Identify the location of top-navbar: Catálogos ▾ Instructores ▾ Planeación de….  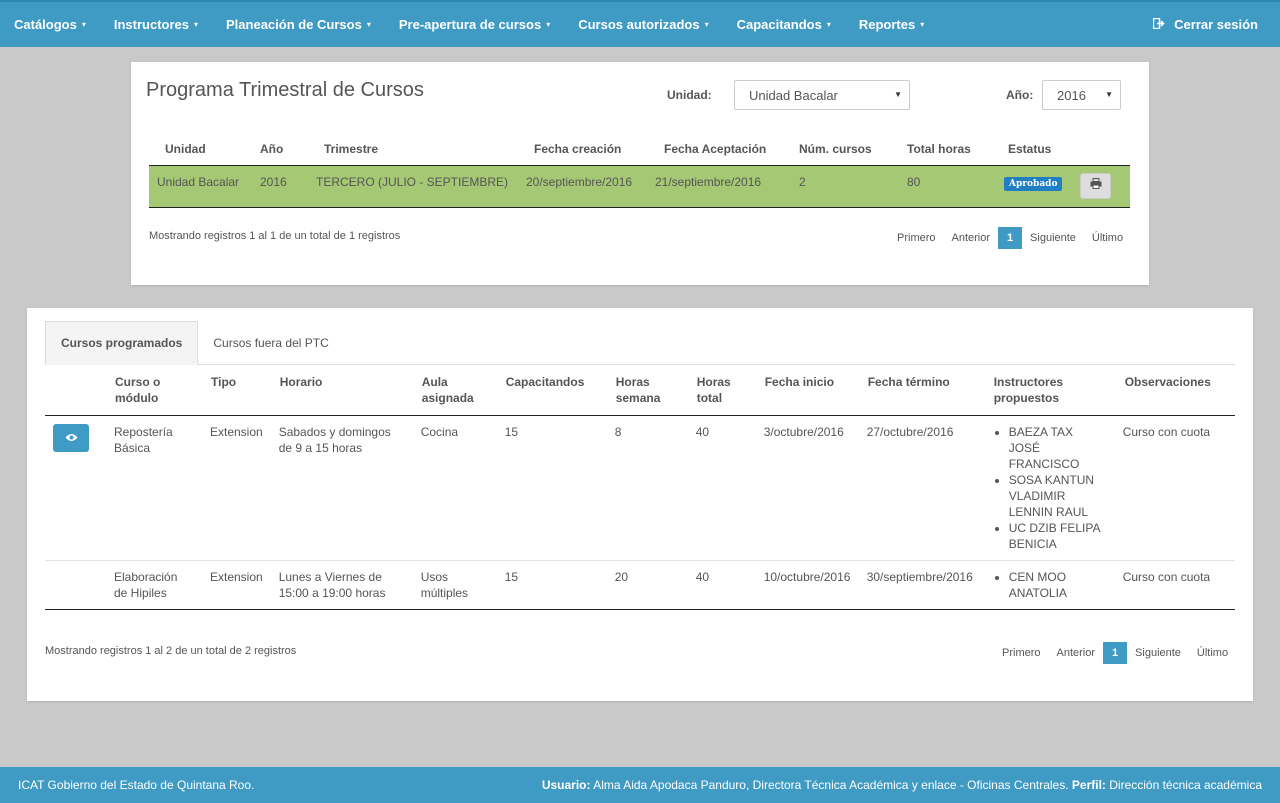
(640, 23).